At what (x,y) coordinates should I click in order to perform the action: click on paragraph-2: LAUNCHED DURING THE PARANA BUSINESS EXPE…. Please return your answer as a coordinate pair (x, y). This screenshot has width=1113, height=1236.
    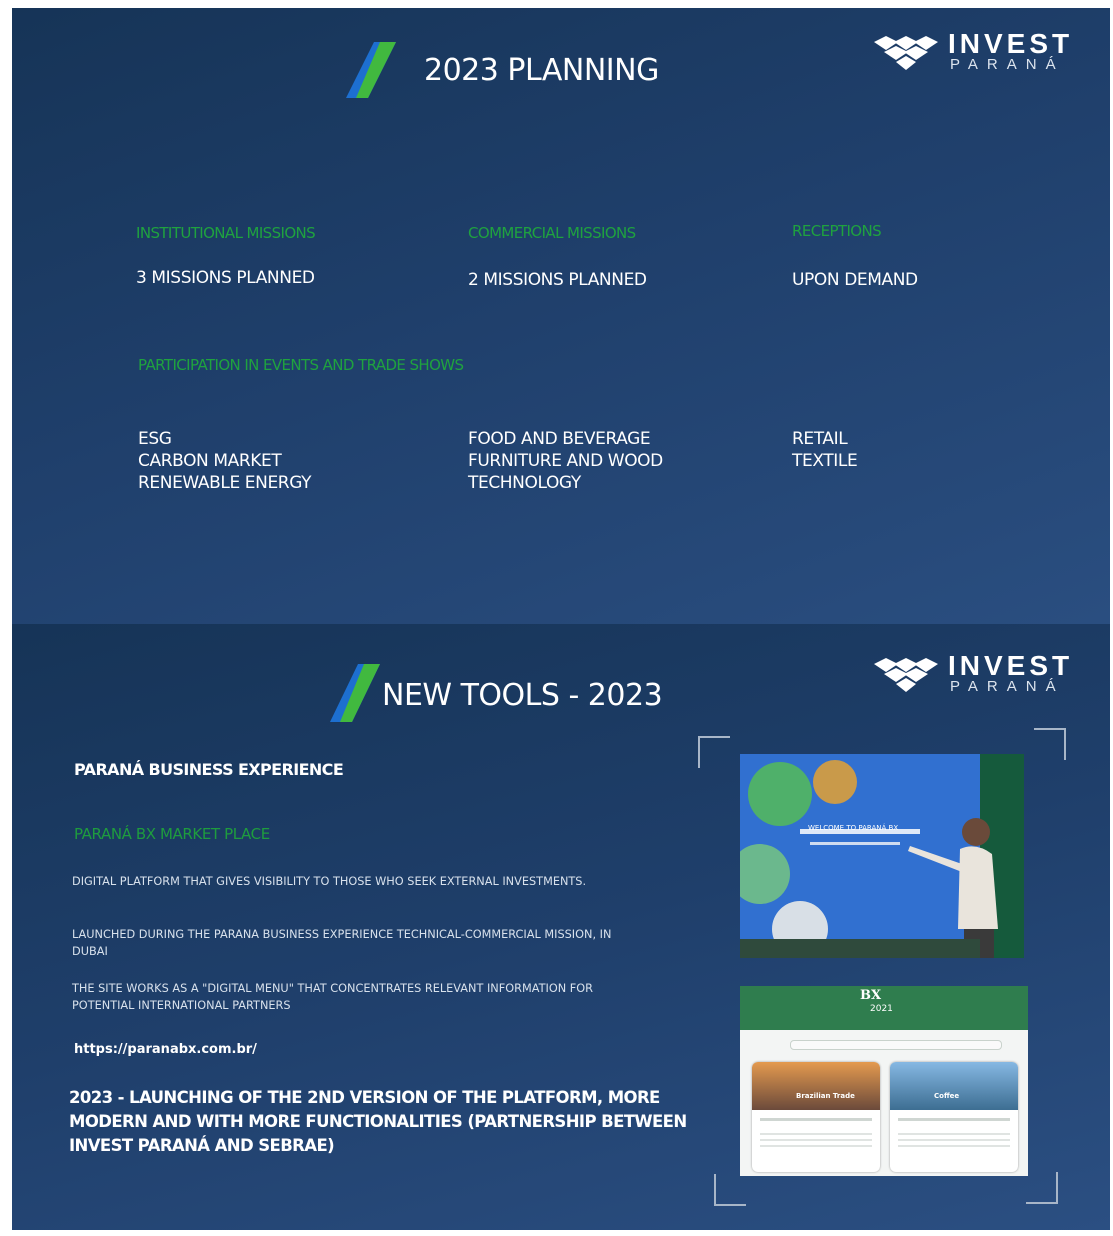
    Looking at the image, I should click on (342, 943).